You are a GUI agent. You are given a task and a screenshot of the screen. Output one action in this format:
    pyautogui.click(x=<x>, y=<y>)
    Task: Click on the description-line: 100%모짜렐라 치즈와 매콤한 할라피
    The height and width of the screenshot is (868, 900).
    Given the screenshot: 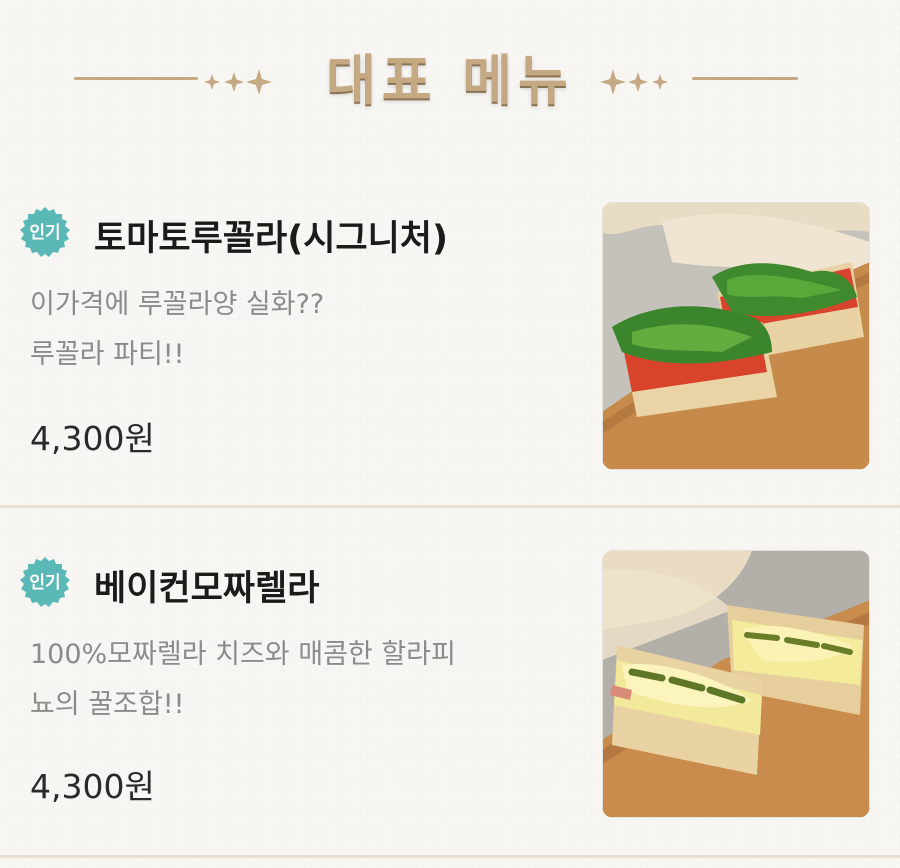 What is the action you would take?
    pyautogui.click(x=243, y=654)
    